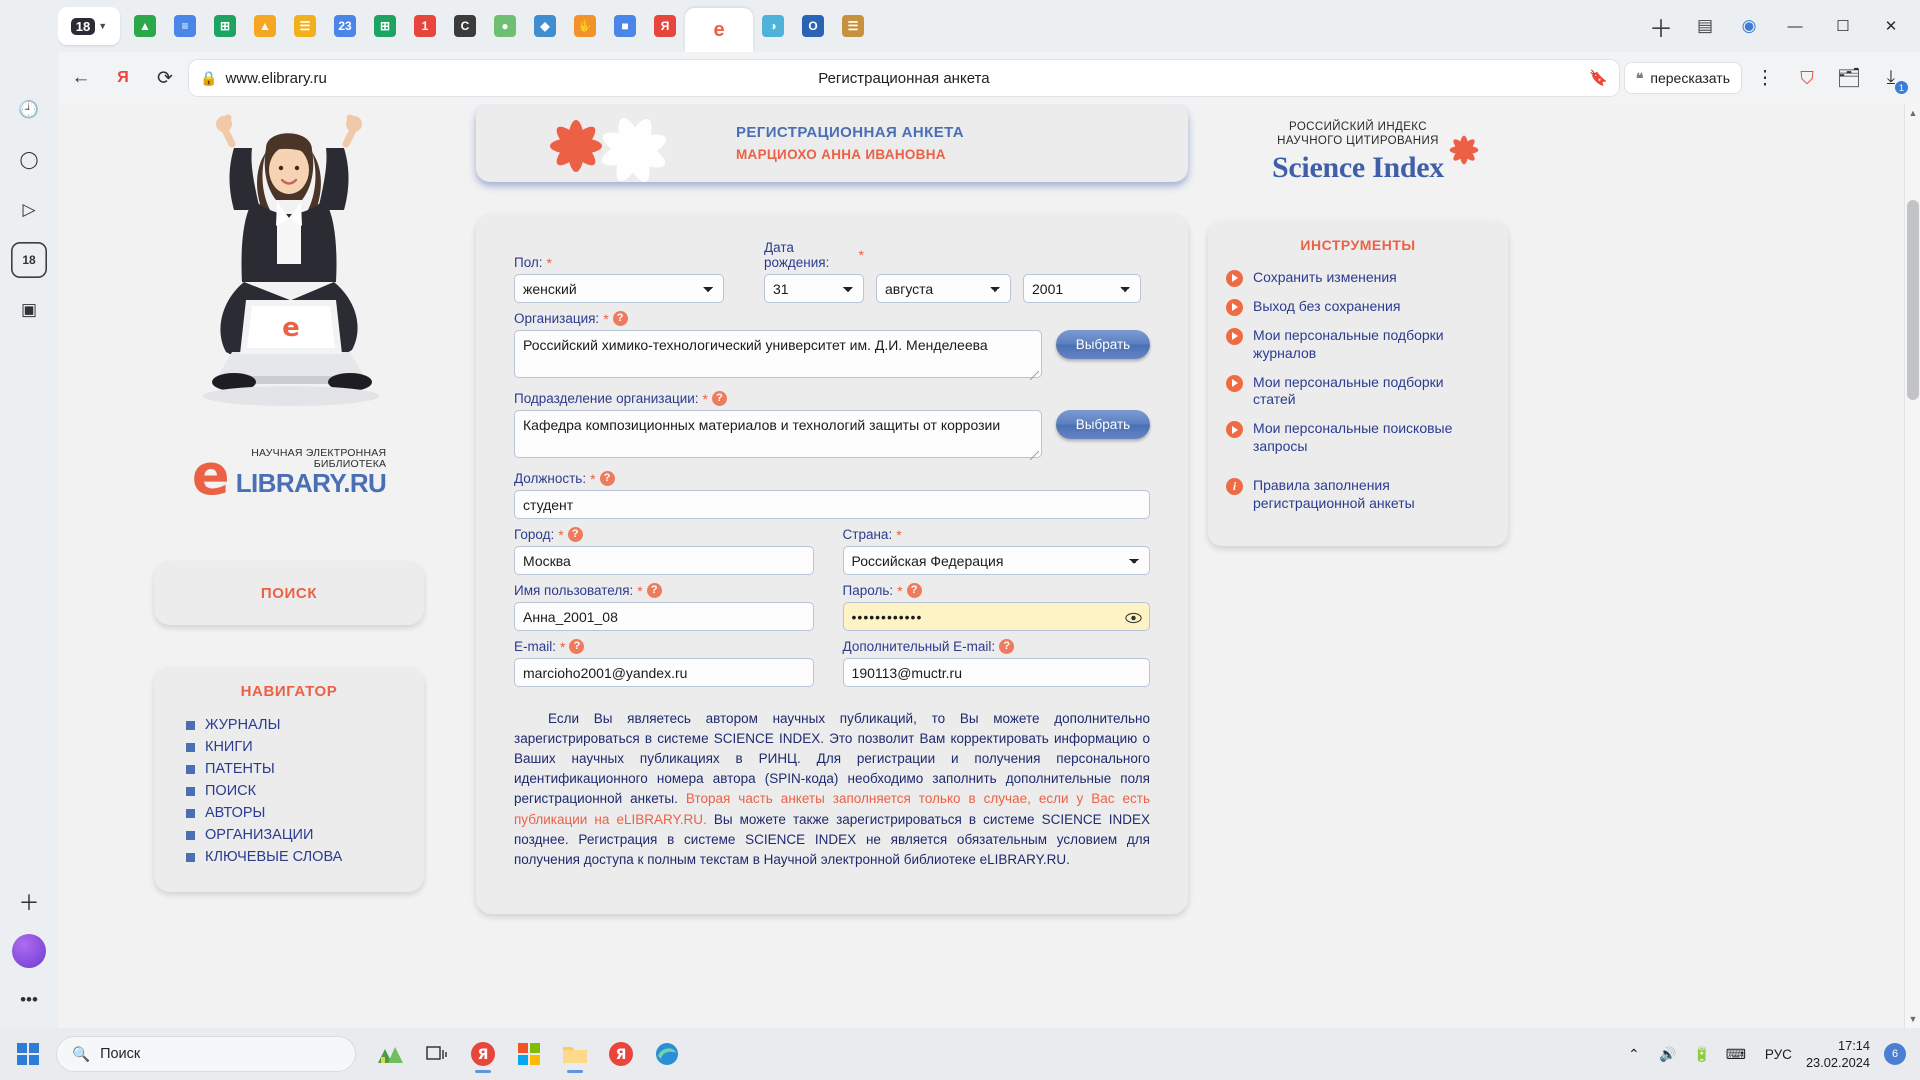 This screenshot has height=1080, width=1920. Describe the element at coordinates (1358, 307) in the screenshot. I see `tools-item: Выход без сохранения` at that location.